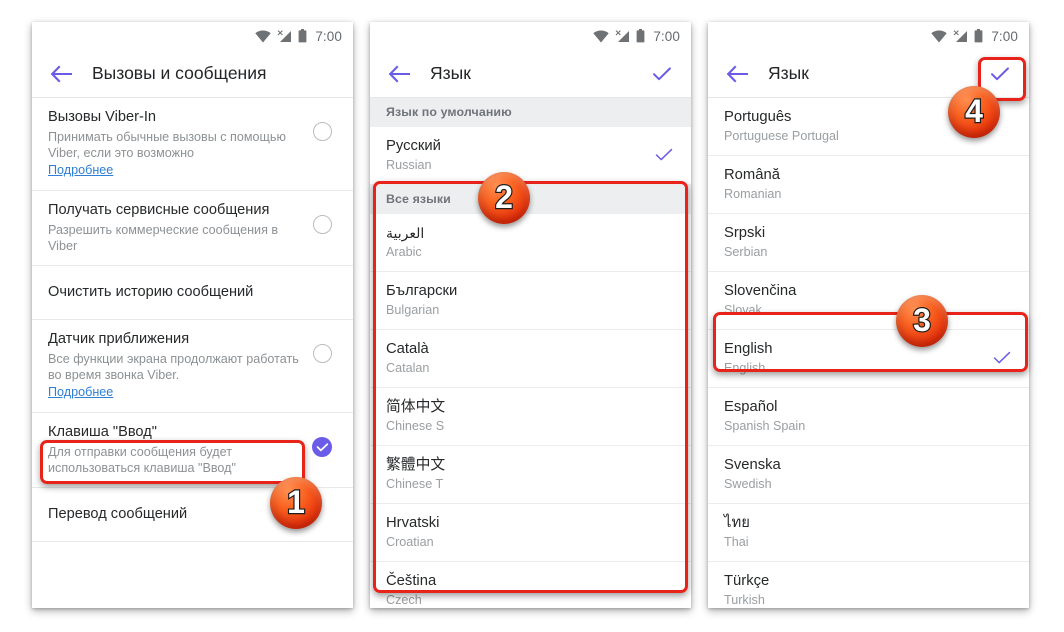  What do you see at coordinates (296, 503) in the screenshot?
I see `step-badge-1: 1` at bounding box center [296, 503].